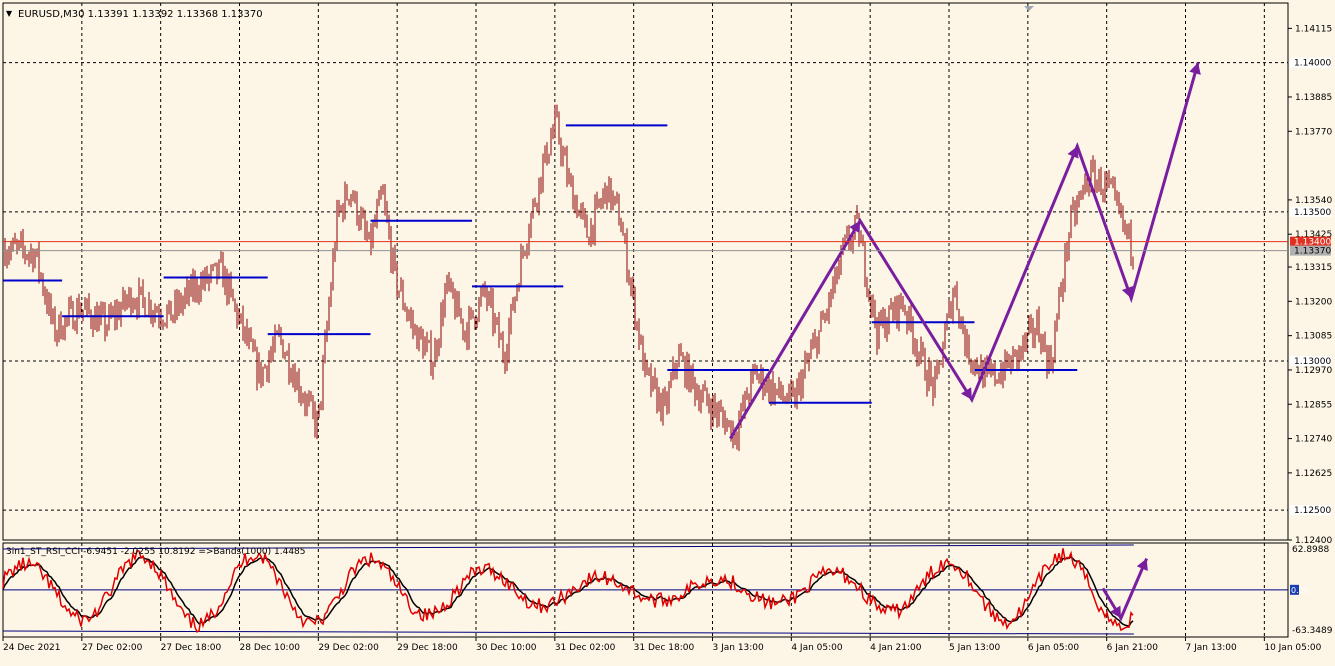 The width and height of the screenshot is (1335, 666). I want to click on indicator-scale-top: 62.8988, so click(1310, 550).